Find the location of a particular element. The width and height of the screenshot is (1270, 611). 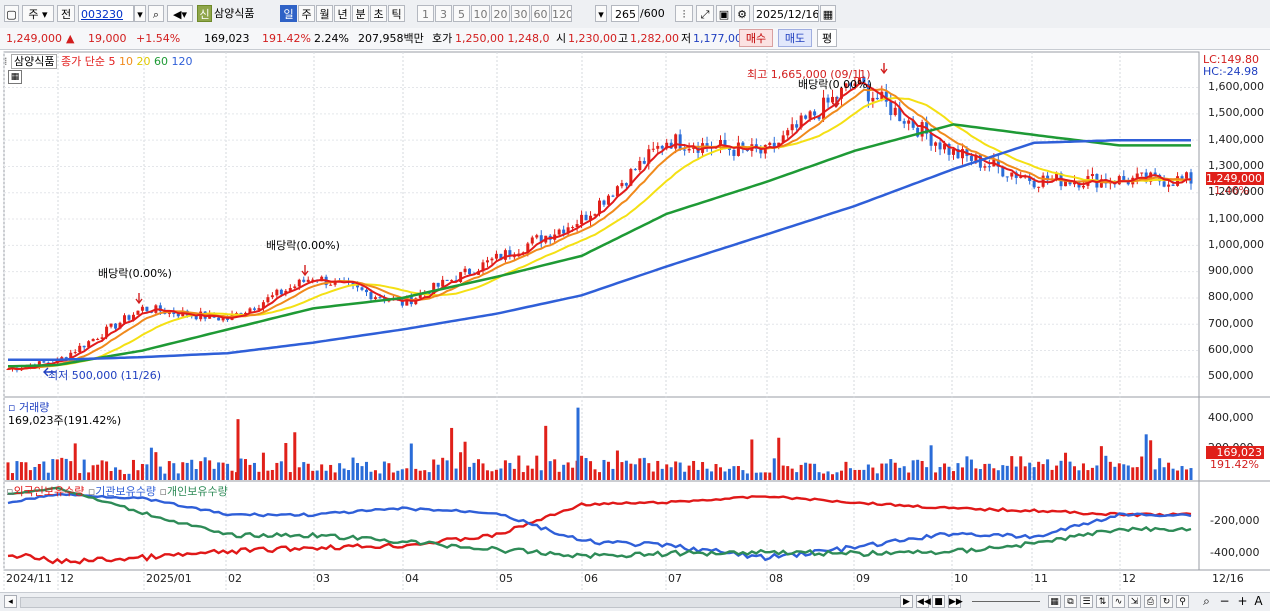

sell-button: 매도 is located at coordinates (795, 38).